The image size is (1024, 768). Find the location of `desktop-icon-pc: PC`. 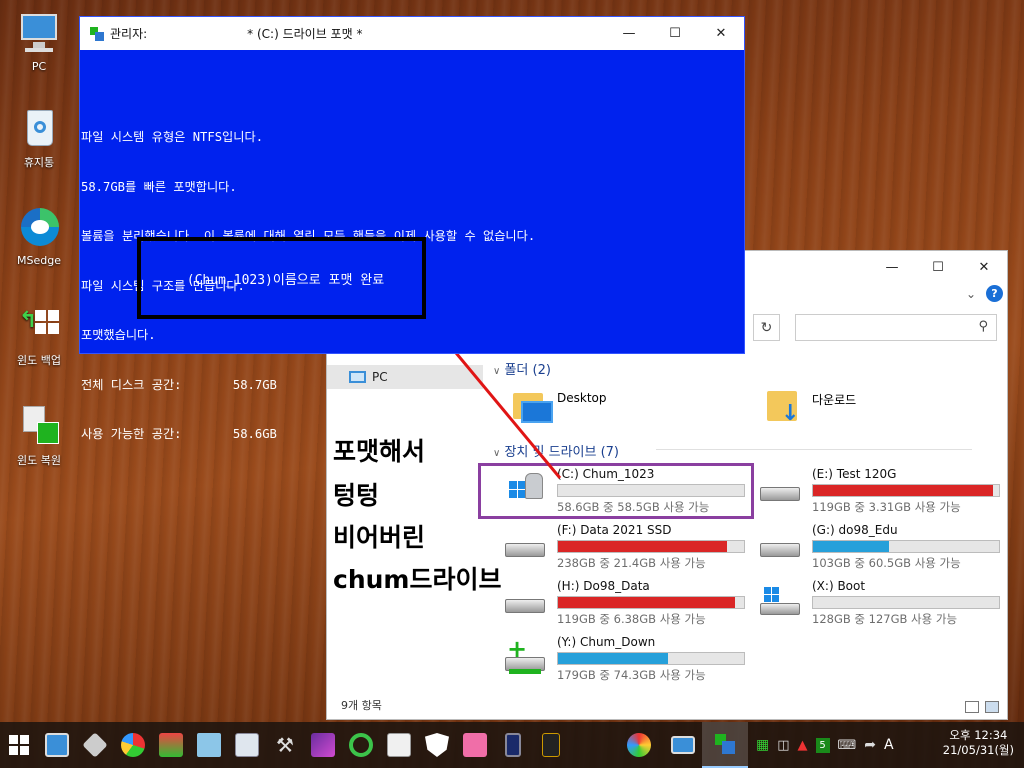

desktop-icon-pc: PC is located at coordinates (39, 42).